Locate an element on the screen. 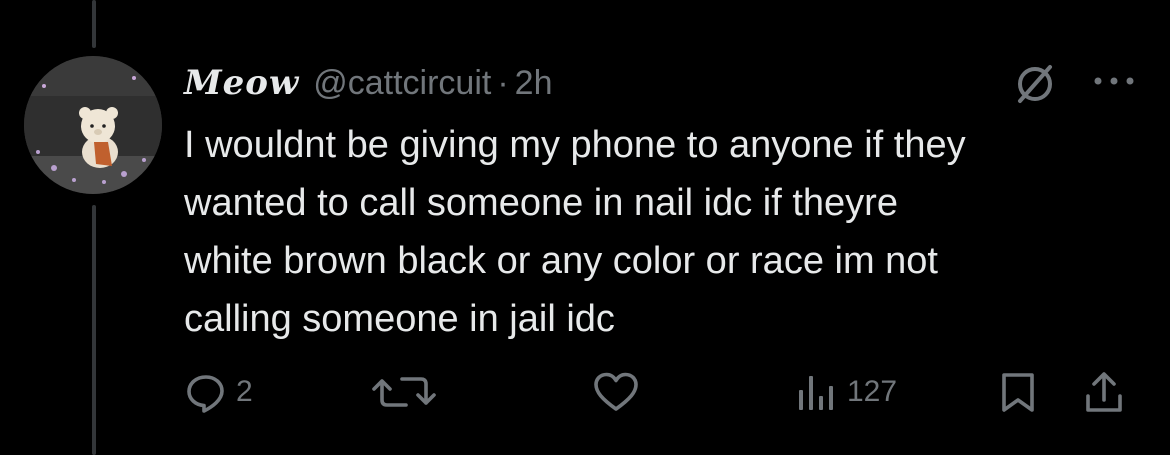 The width and height of the screenshot is (1170, 455). retweet-button is located at coordinates (404, 392).